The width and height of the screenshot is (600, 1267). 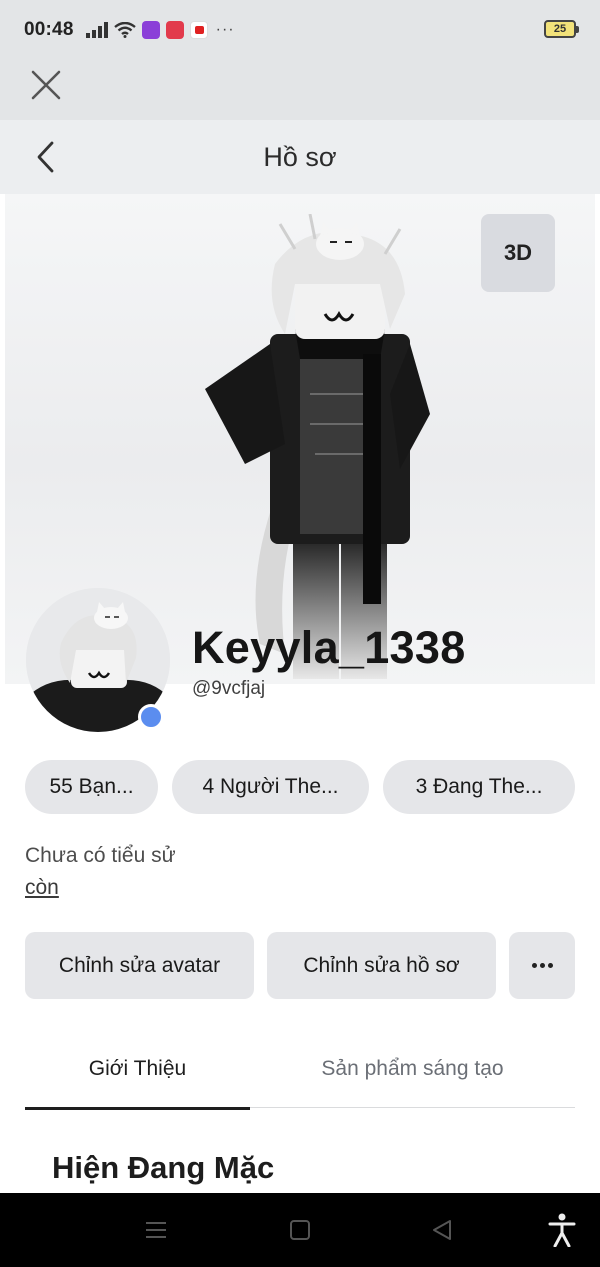 What do you see at coordinates (150, 30) in the screenshot?
I see `app-notification-icon` at bounding box center [150, 30].